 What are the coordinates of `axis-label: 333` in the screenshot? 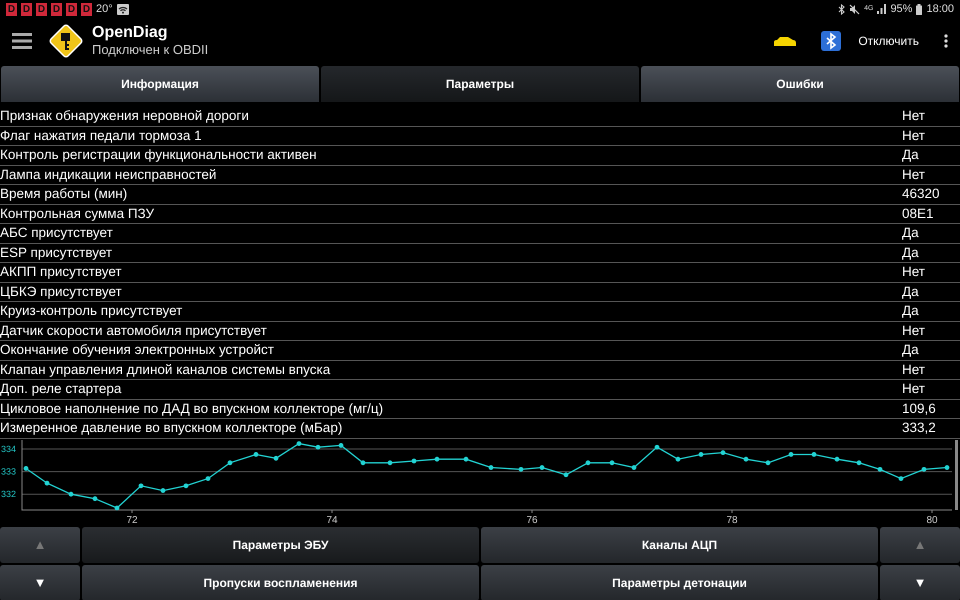 It's located at (8, 471).